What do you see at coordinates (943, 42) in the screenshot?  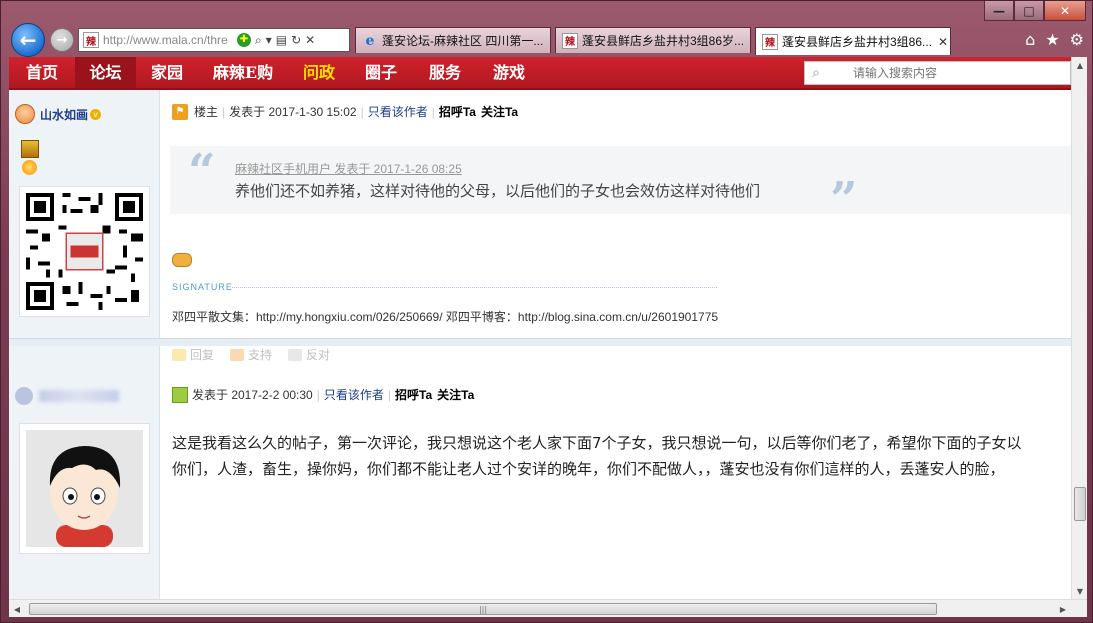 I see `tab-close-icon: ✕` at bounding box center [943, 42].